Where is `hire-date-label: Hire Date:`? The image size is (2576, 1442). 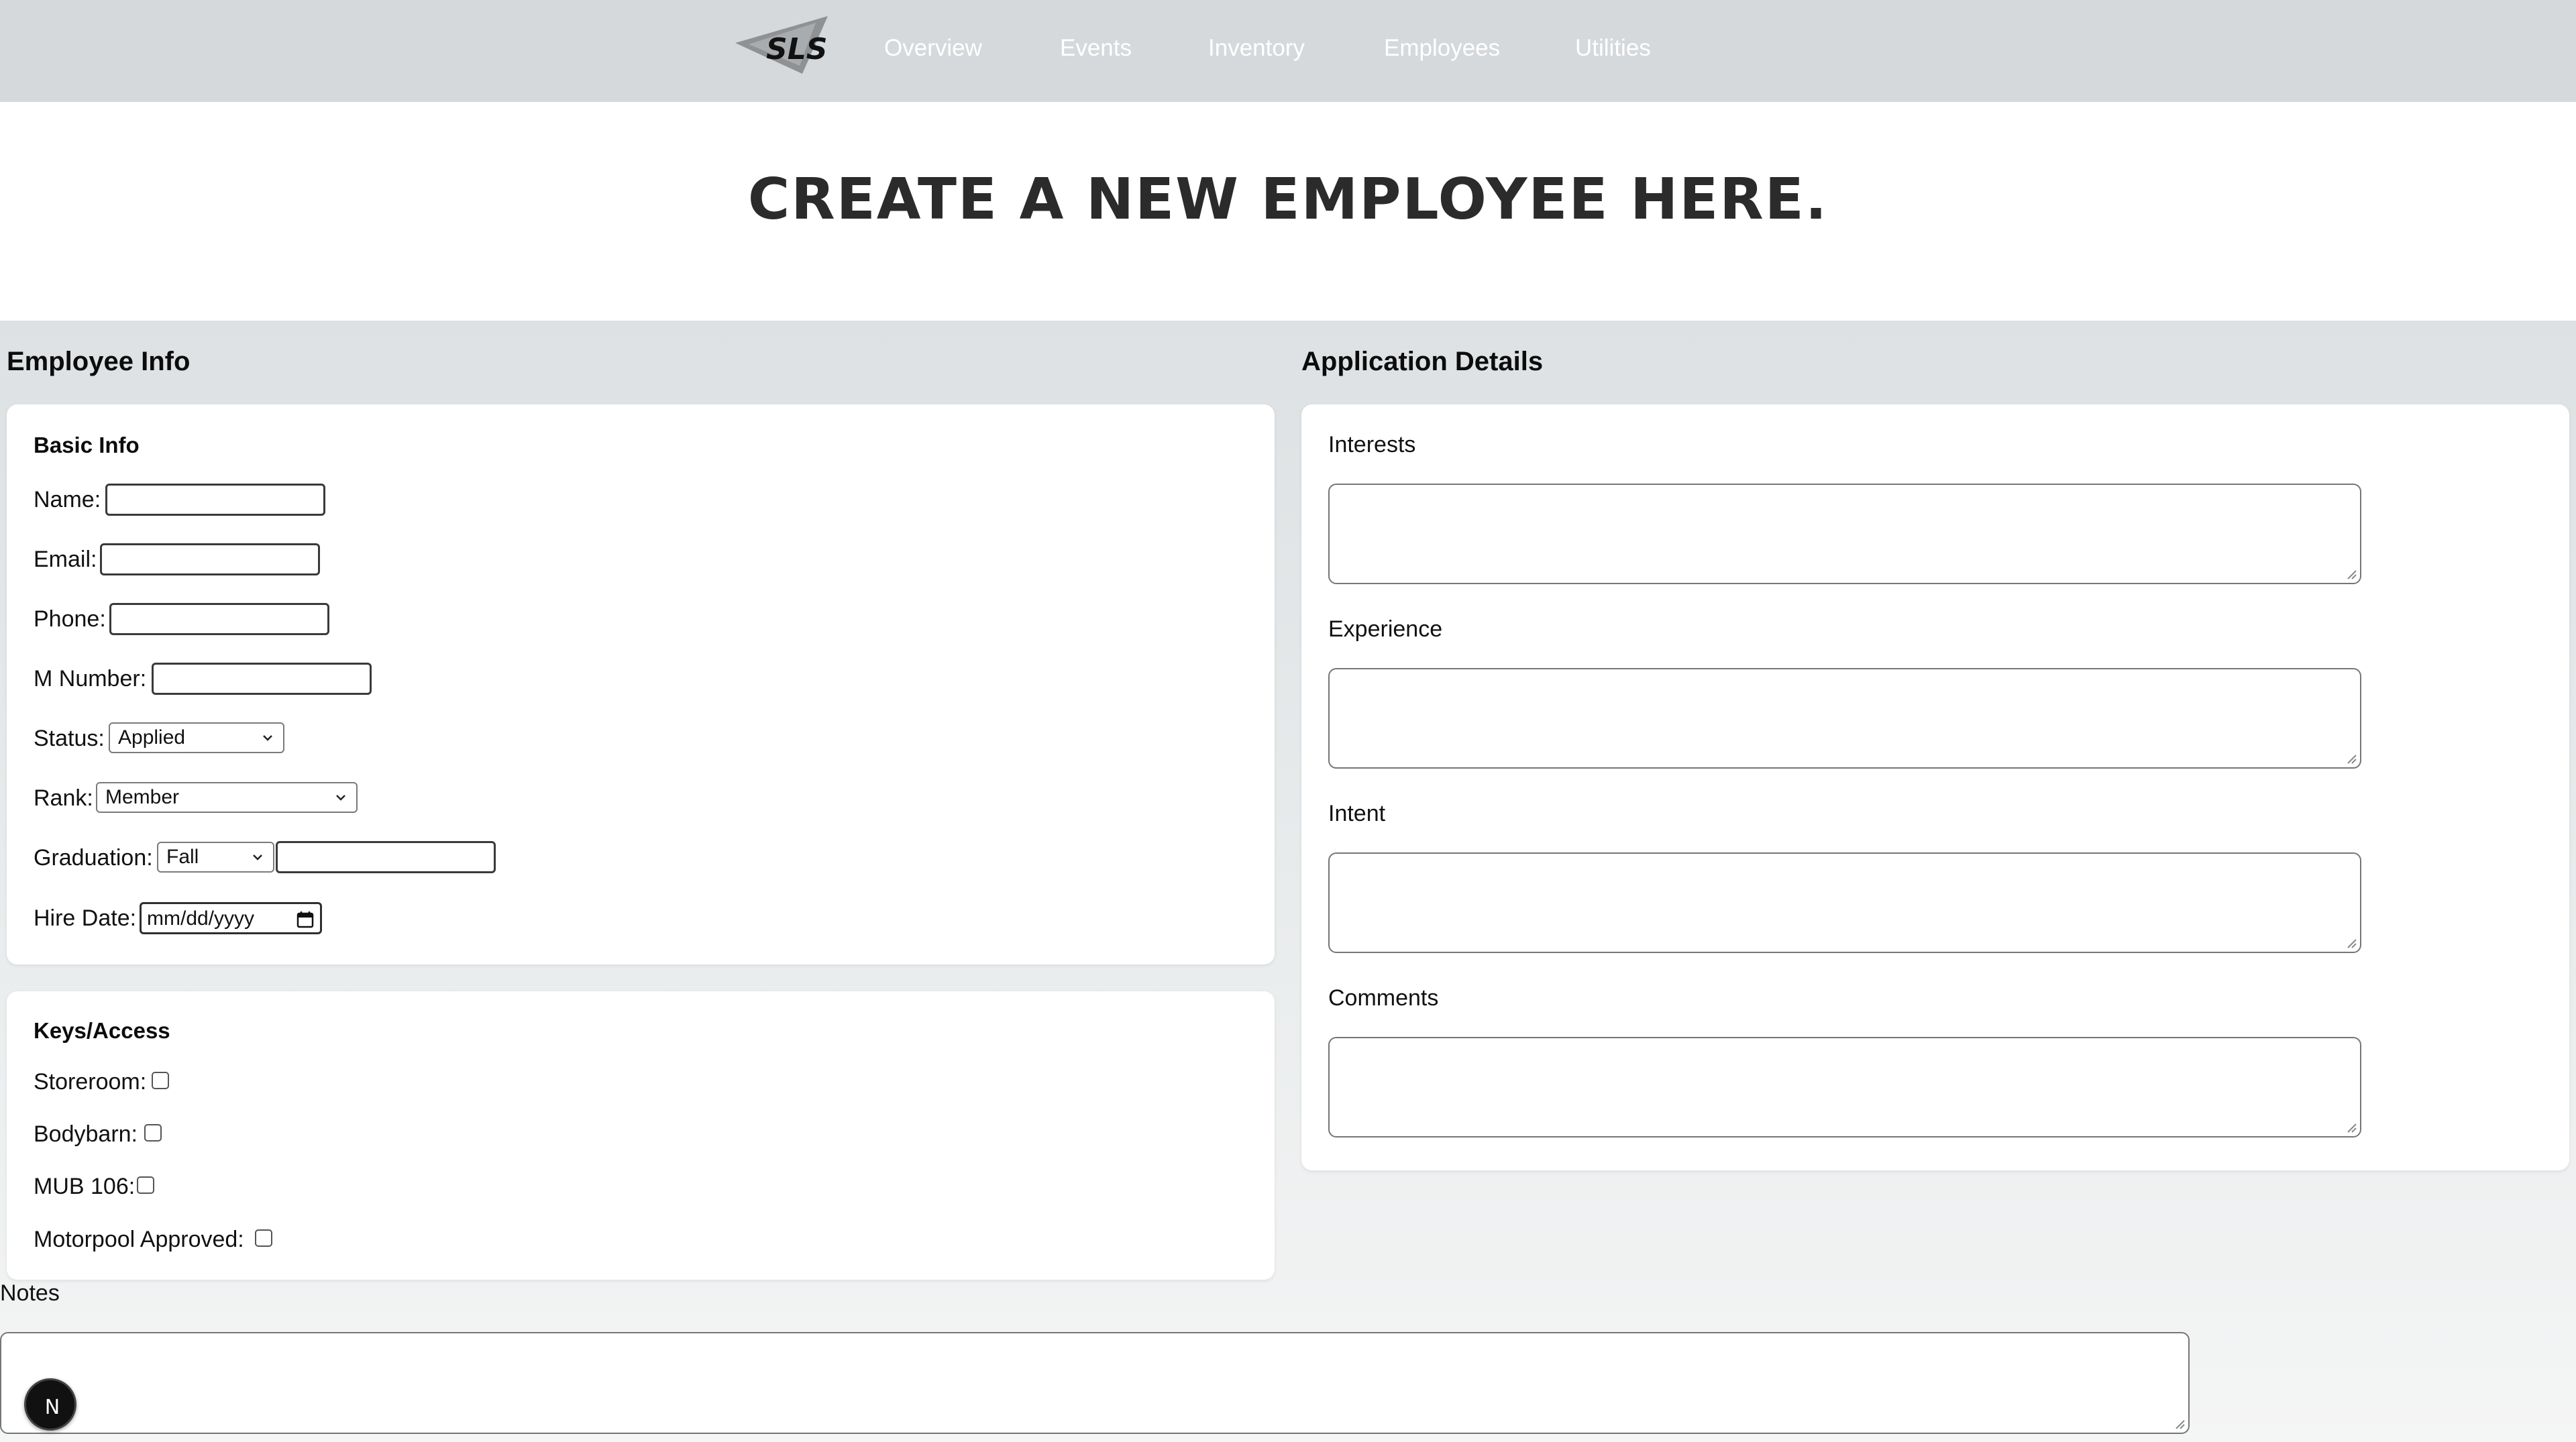
hire-date-label: Hire Date: is located at coordinates (85, 918).